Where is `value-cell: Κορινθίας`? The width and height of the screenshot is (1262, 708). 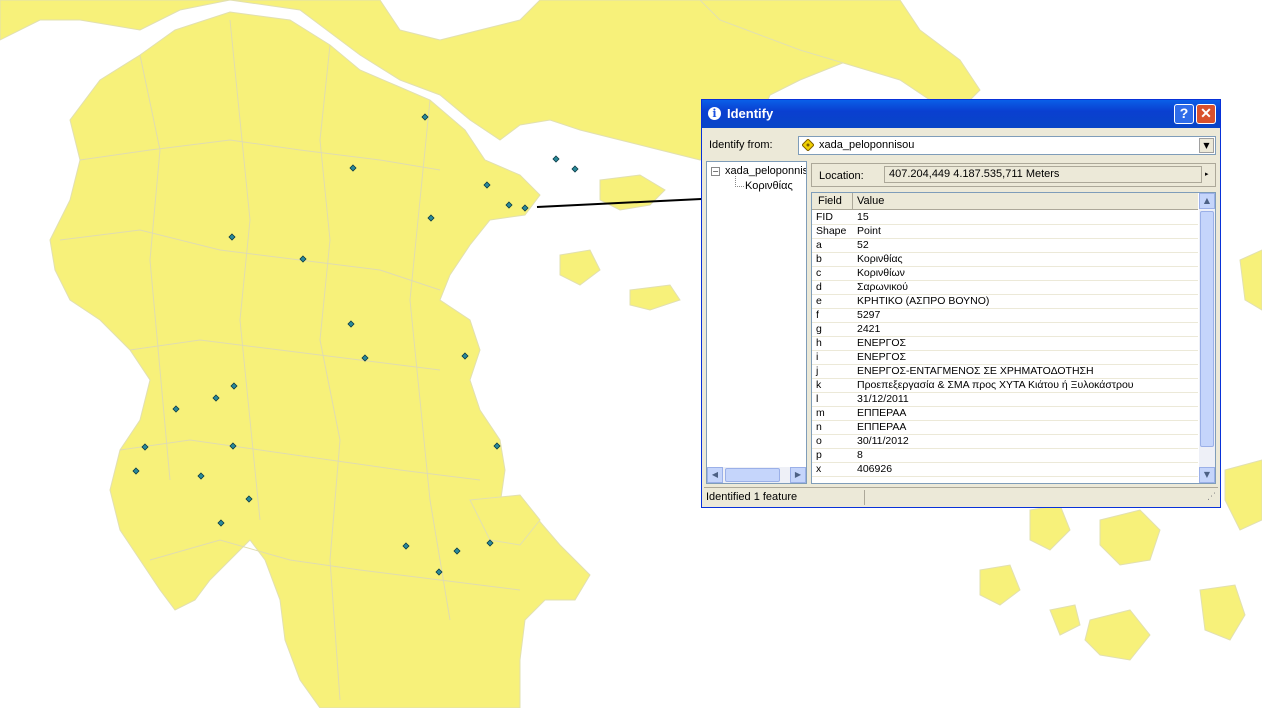 value-cell: Κορινθίας is located at coordinates (880, 259).